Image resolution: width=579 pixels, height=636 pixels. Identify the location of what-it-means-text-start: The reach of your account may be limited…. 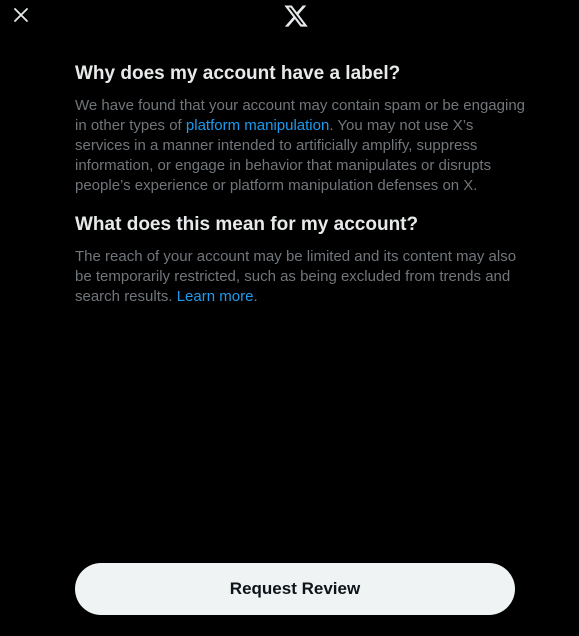
(296, 276).